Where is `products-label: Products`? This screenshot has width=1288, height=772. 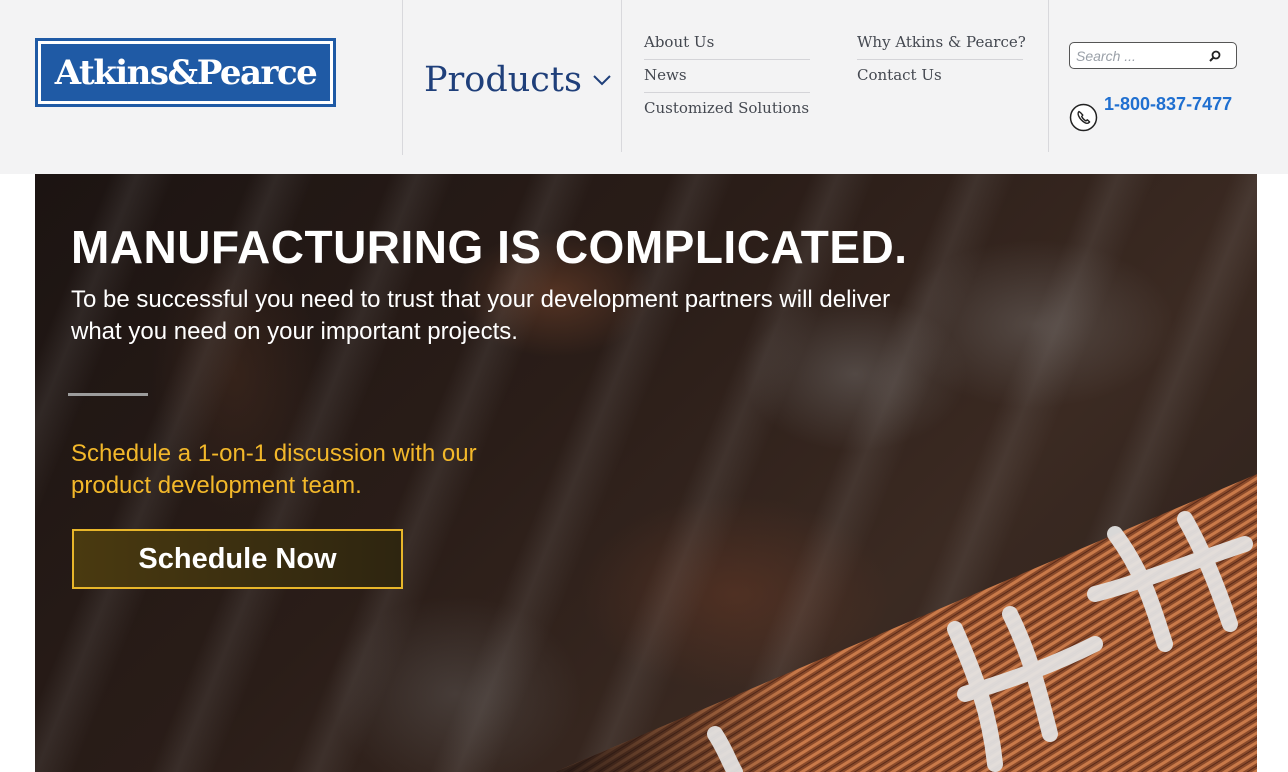
products-label: Products is located at coordinates (503, 80).